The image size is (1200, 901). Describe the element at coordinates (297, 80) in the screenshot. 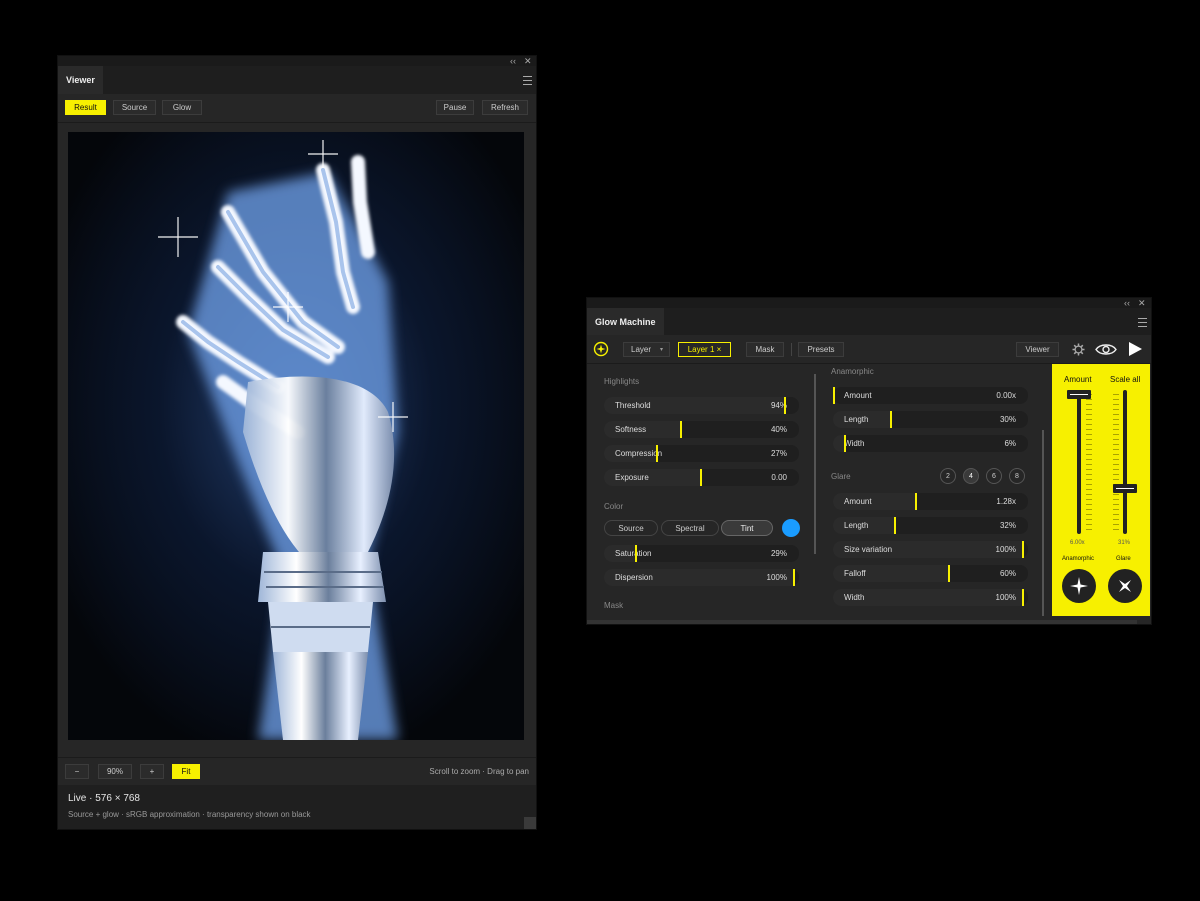

I see `viewer-tabbar: Viewer` at that location.